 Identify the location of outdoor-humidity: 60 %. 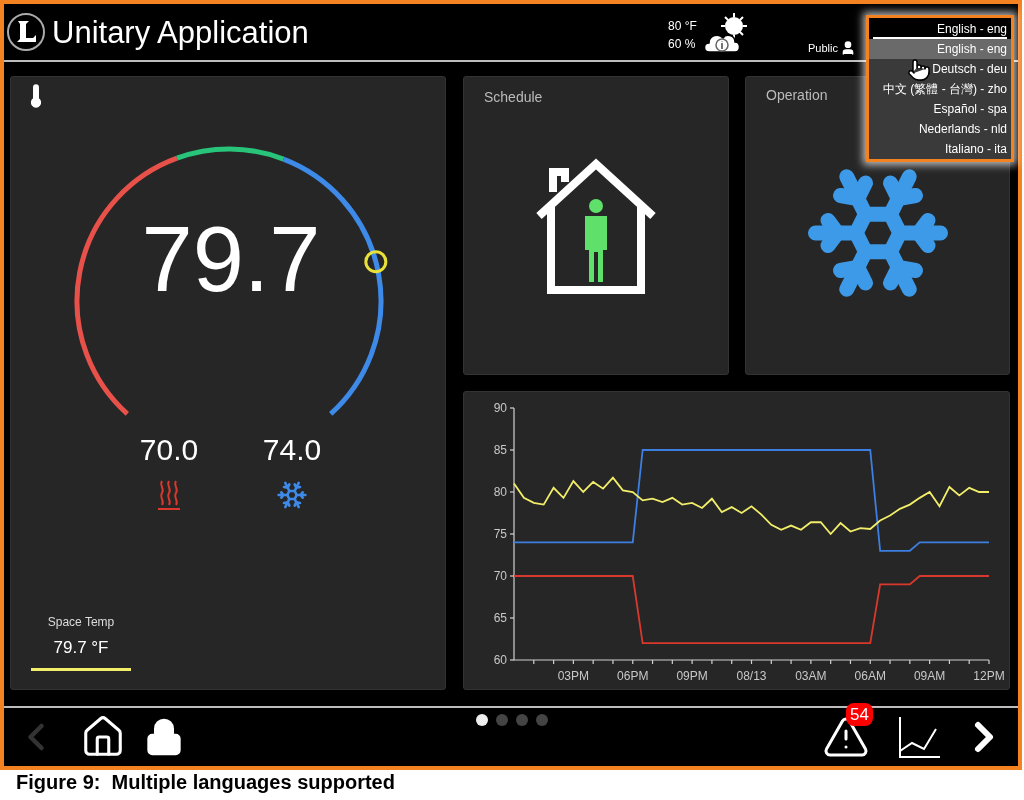
(682, 44).